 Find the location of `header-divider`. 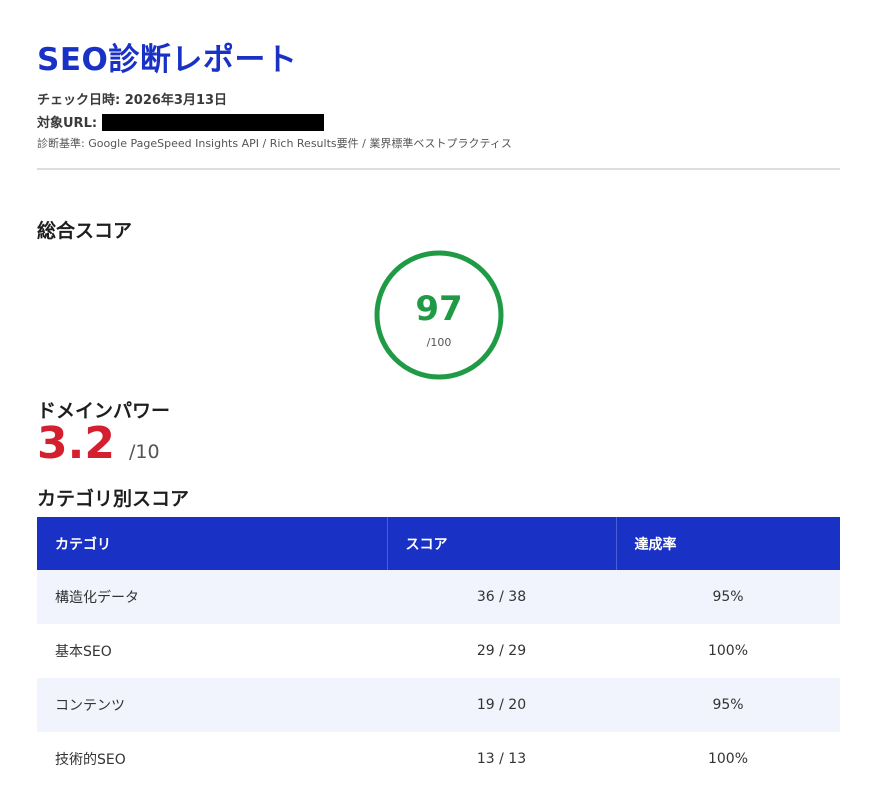

header-divider is located at coordinates (438, 169).